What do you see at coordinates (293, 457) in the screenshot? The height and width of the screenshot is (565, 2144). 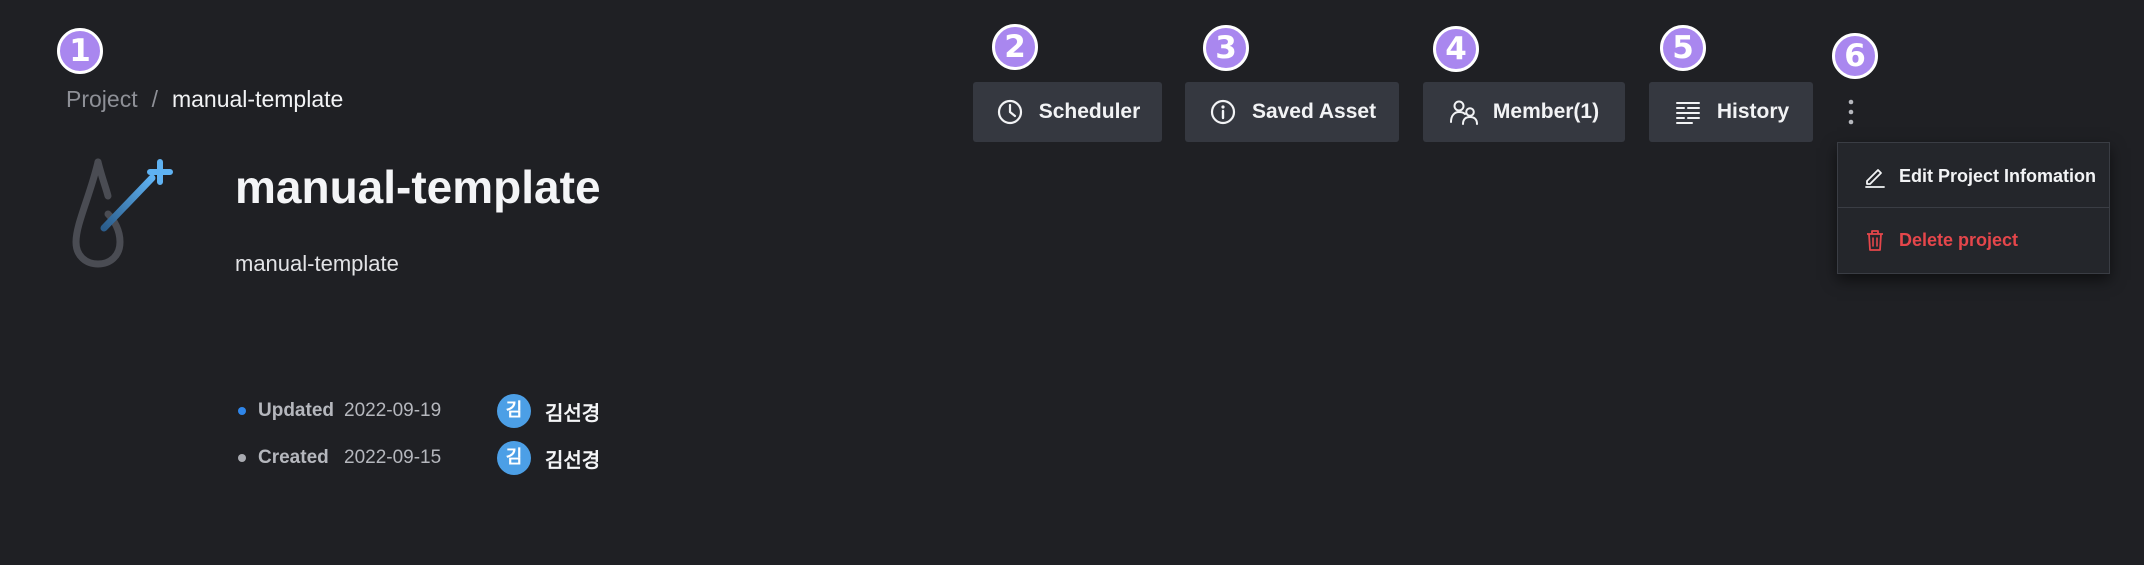 I see `created-label: Created` at bounding box center [293, 457].